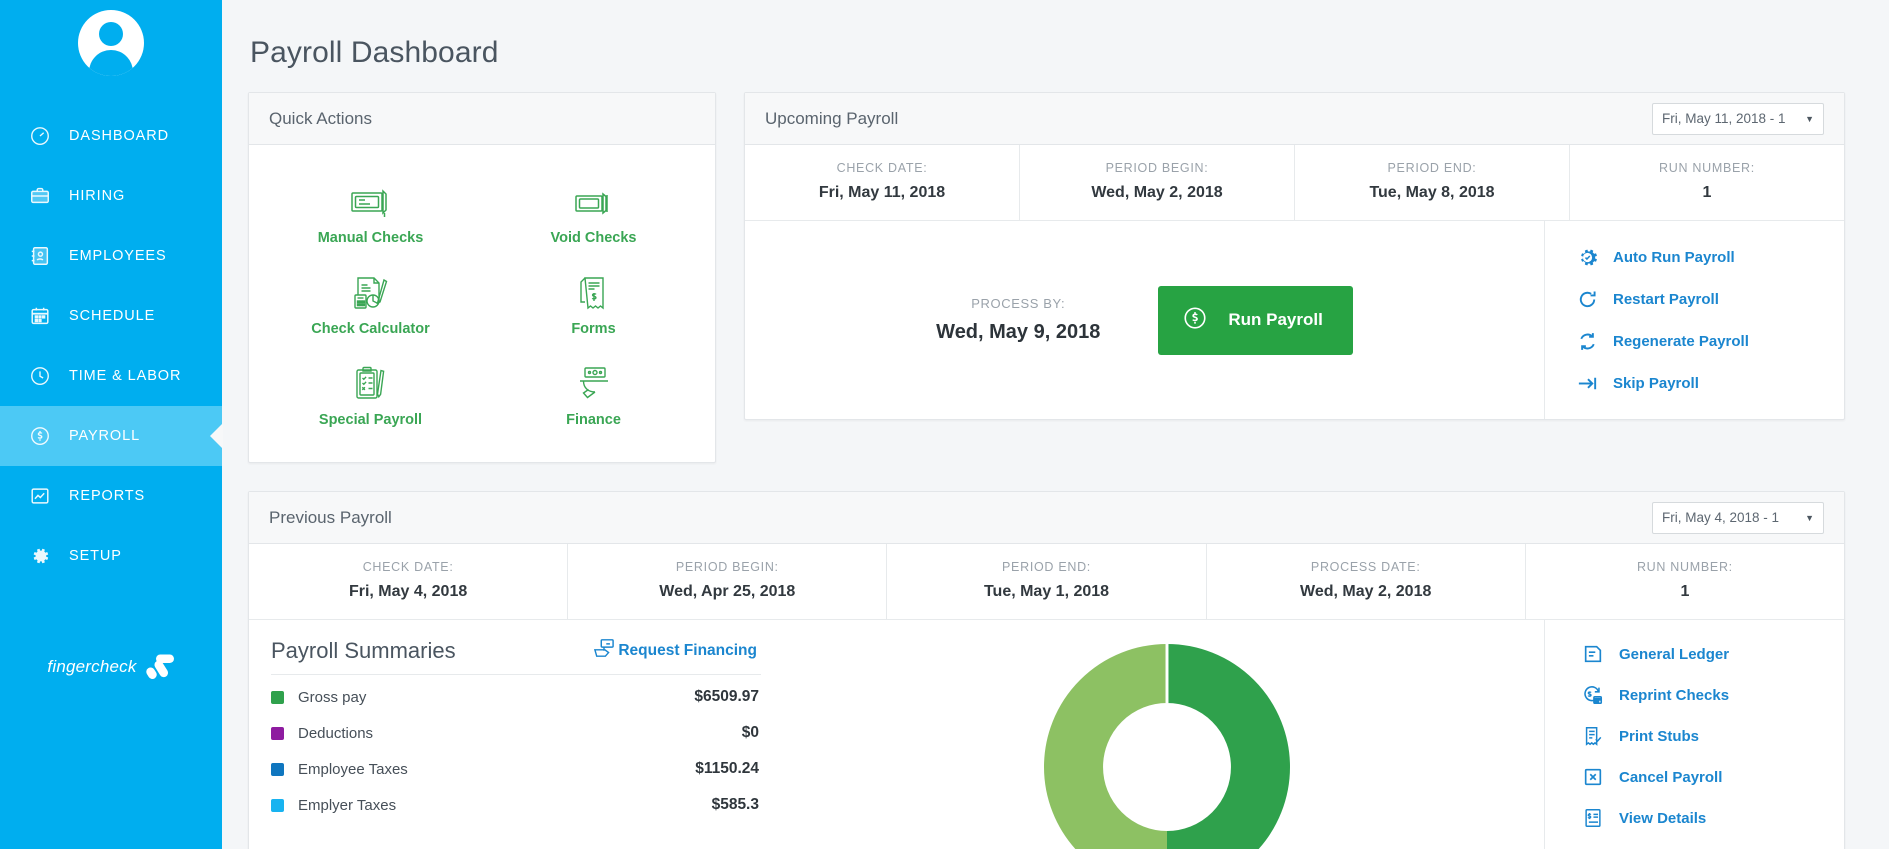 Image resolution: width=1889 pixels, height=849 pixels. What do you see at coordinates (516, 769) in the screenshot?
I see `summary-row-employee-taxes: Employee Taxes $1150.24` at bounding box center [516, 769].